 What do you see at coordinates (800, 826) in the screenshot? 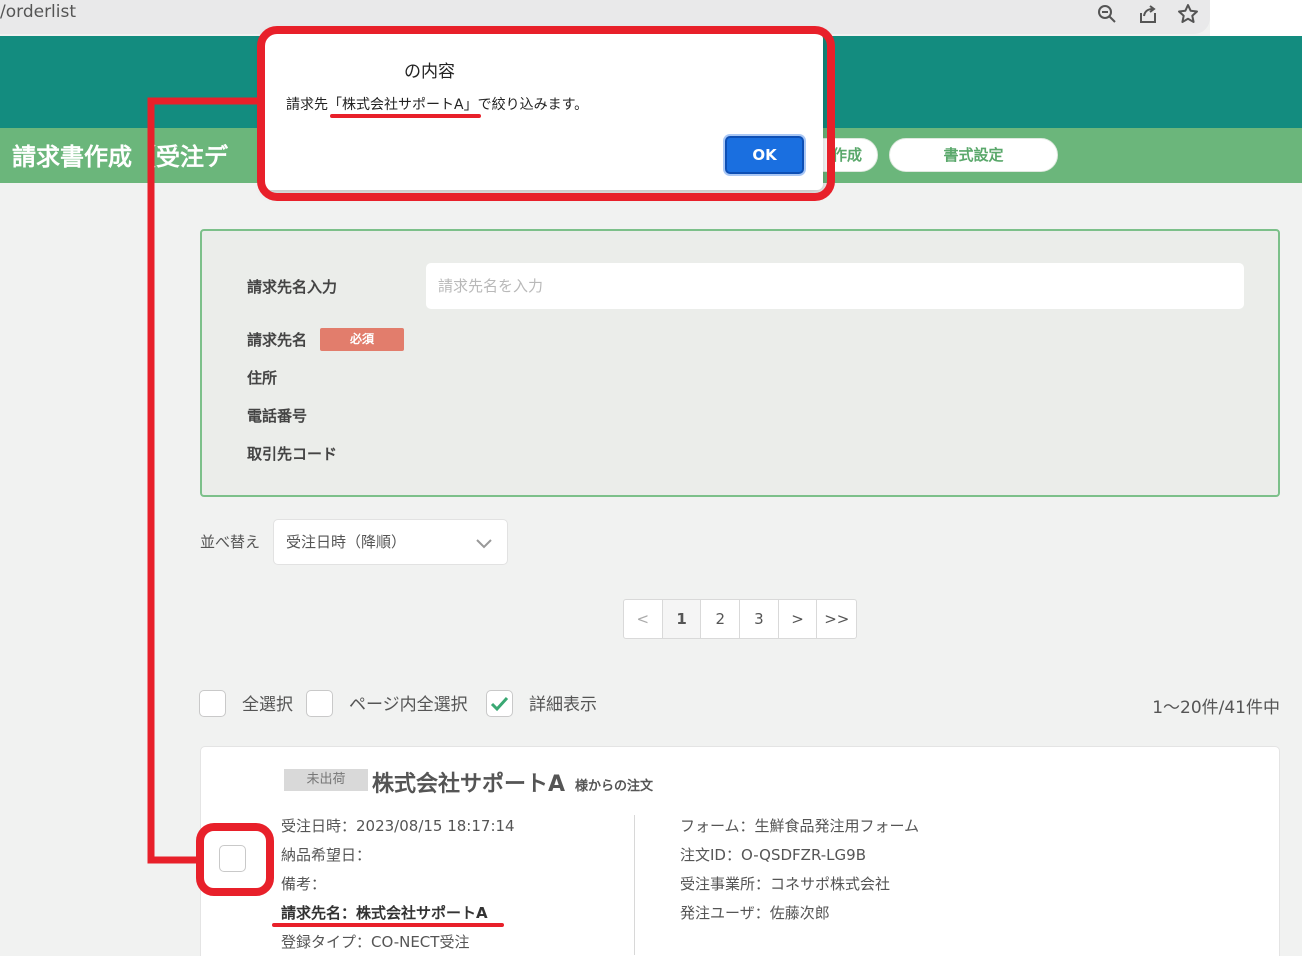
I see `order-form: フォーム：生鮮食品発注用フォーム` at bounding box center [800, 826].